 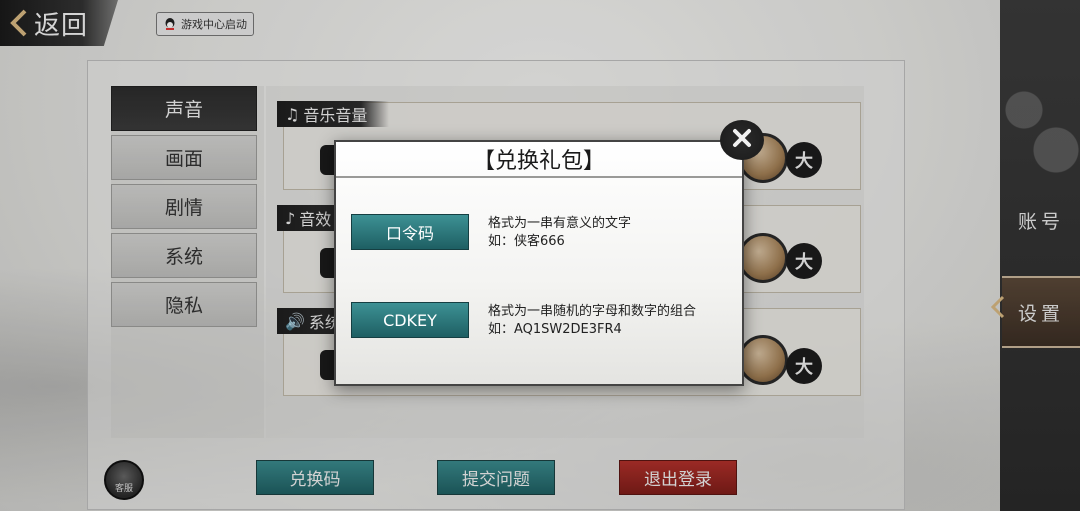 What do you see at coordinates (592, 311) in the screenshot?
I see `cdkey-format-text: 格式为一串随机的字母和数字的组合` at bounding box center [592, 311].